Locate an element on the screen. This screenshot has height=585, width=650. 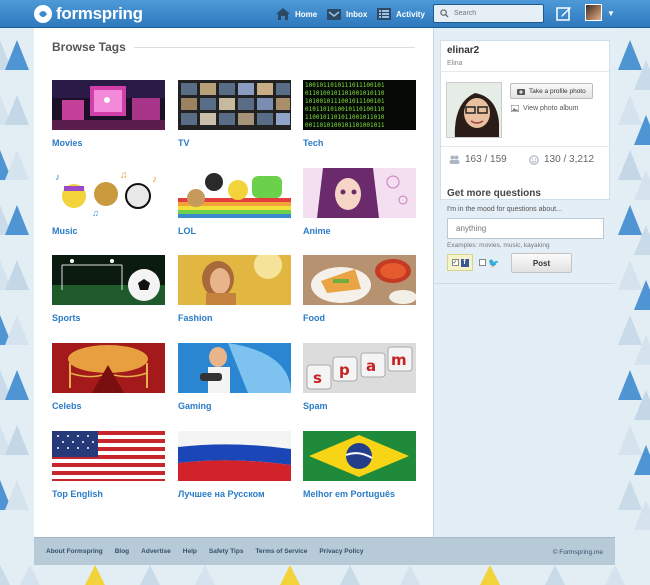
music-characters-image: ♪ ♫ ♪ ♫ is located at coordinates (108, 193).